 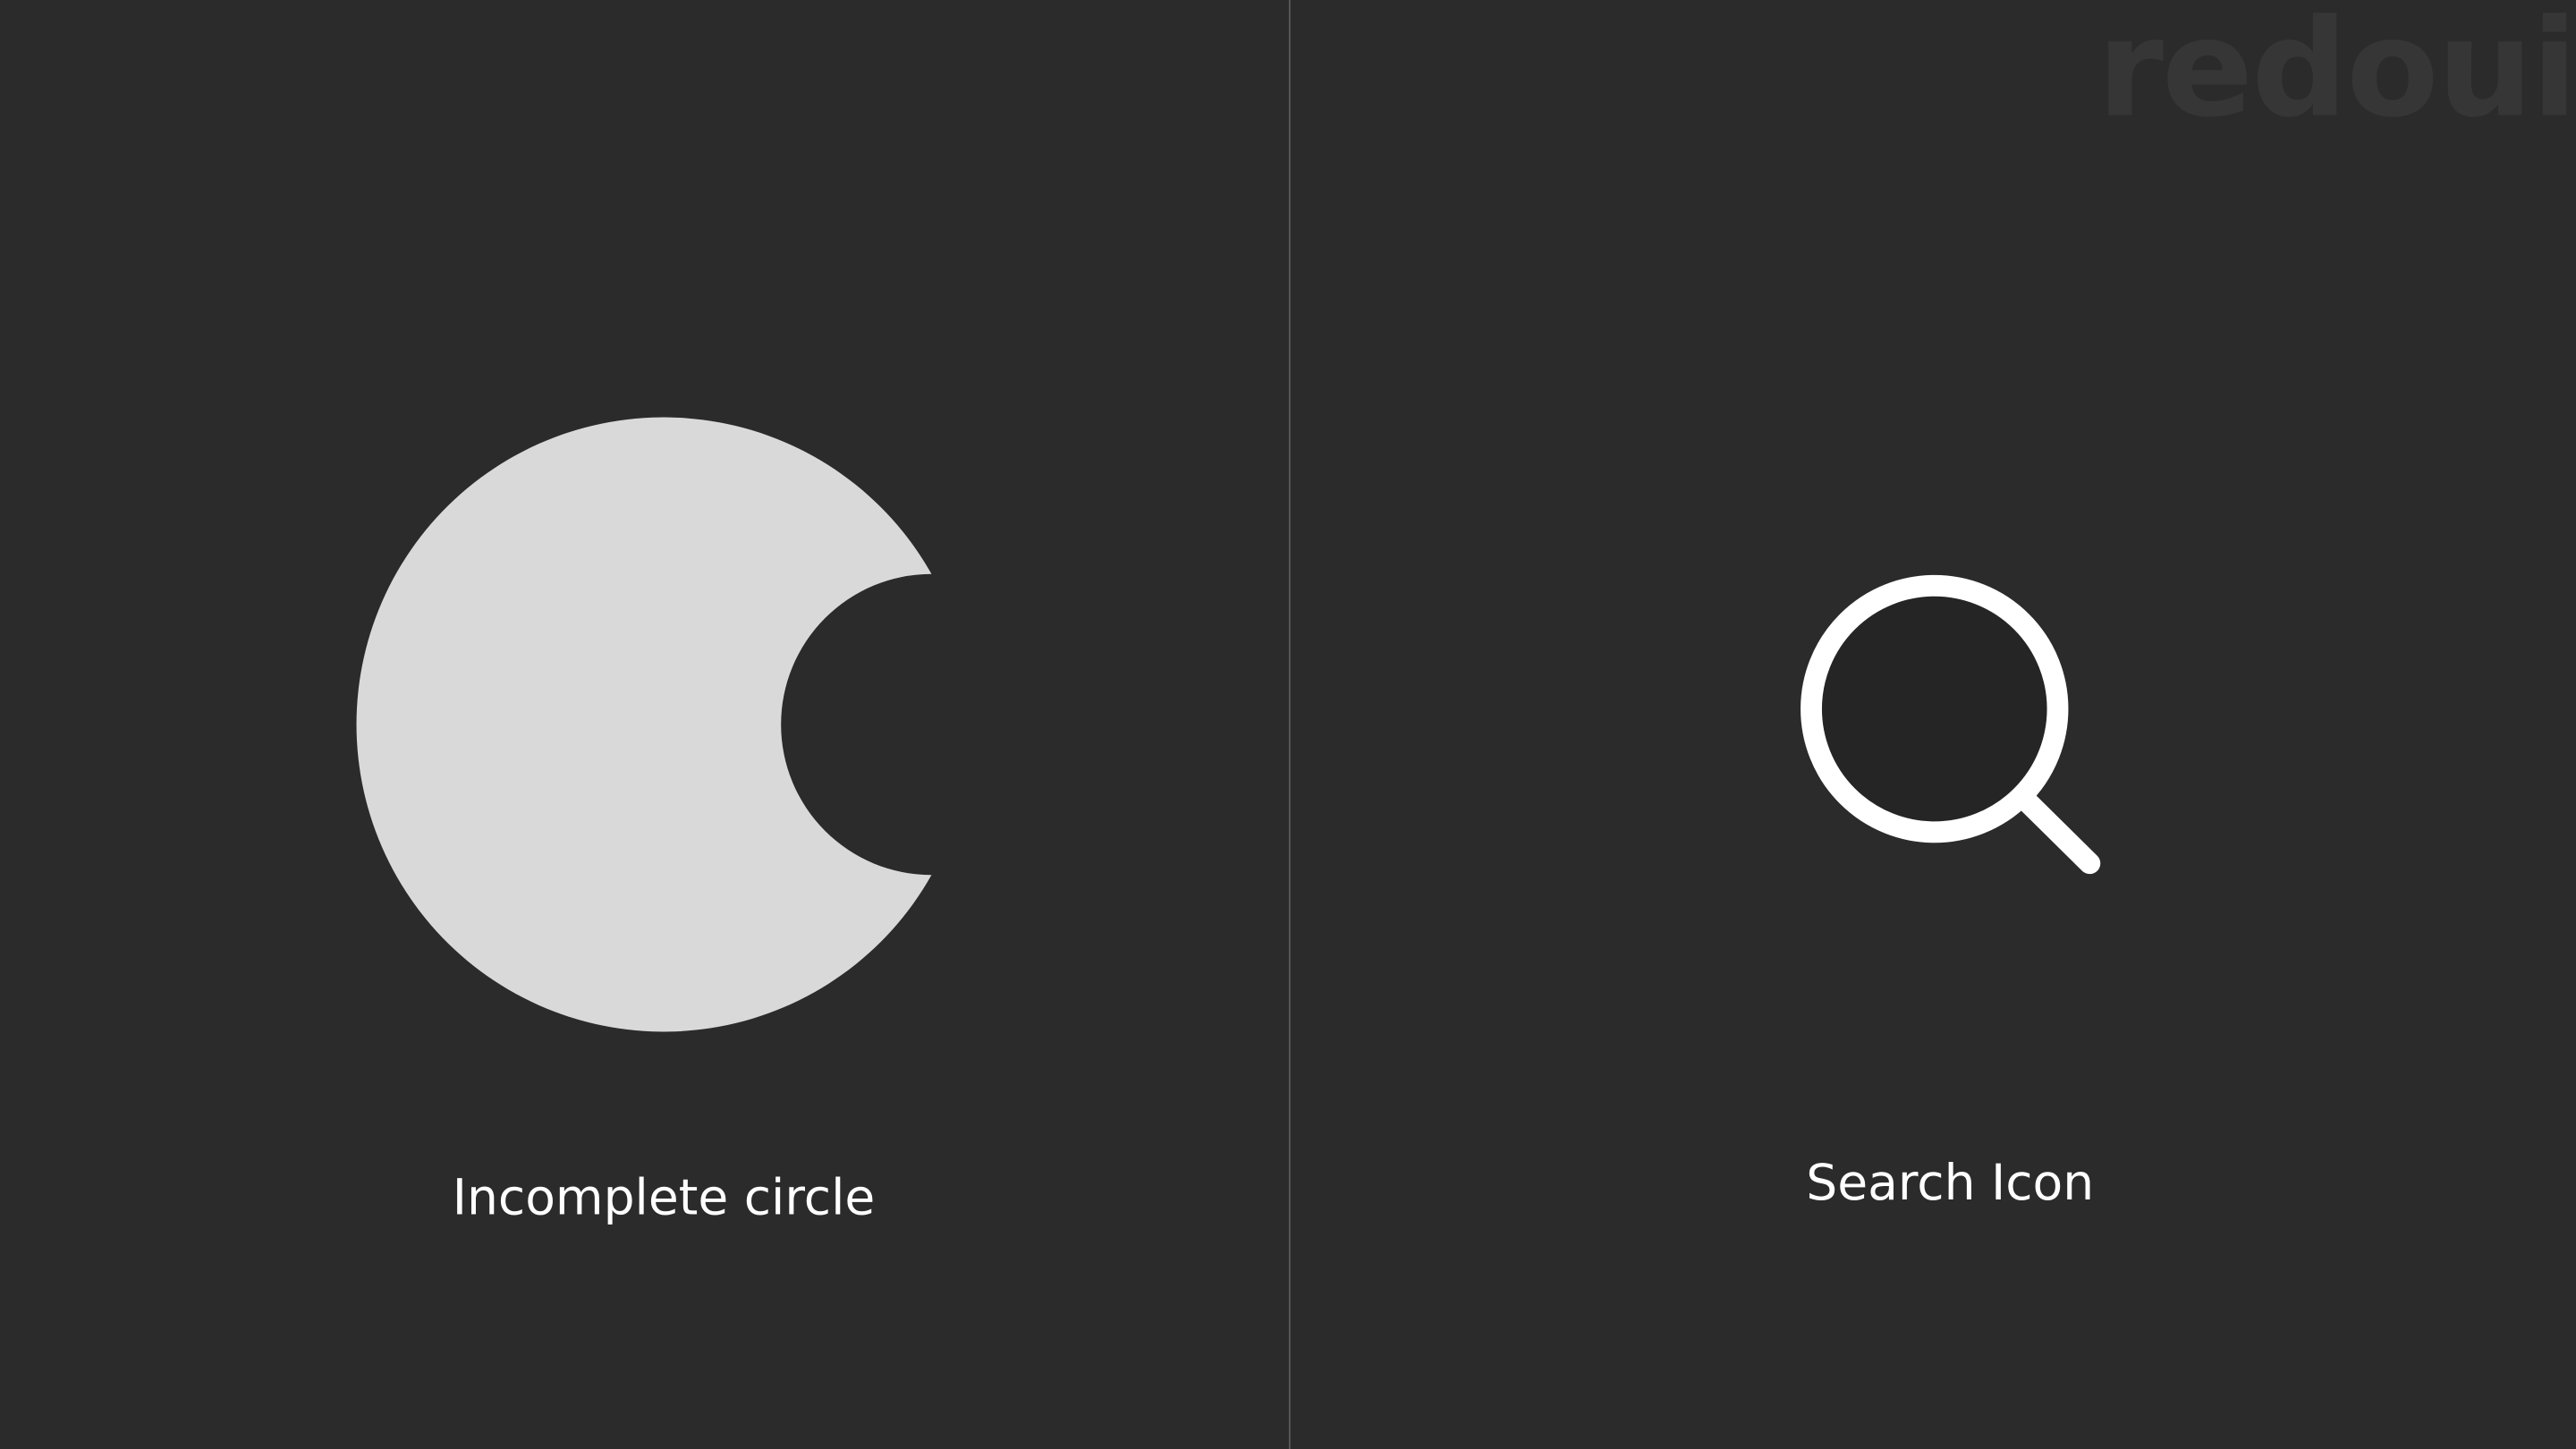 What do you see at coordinates (664, 1196) in the screenshot?
I see `incomplete-circle-label: Incomplete circle` at bounding box center [664, 1196].